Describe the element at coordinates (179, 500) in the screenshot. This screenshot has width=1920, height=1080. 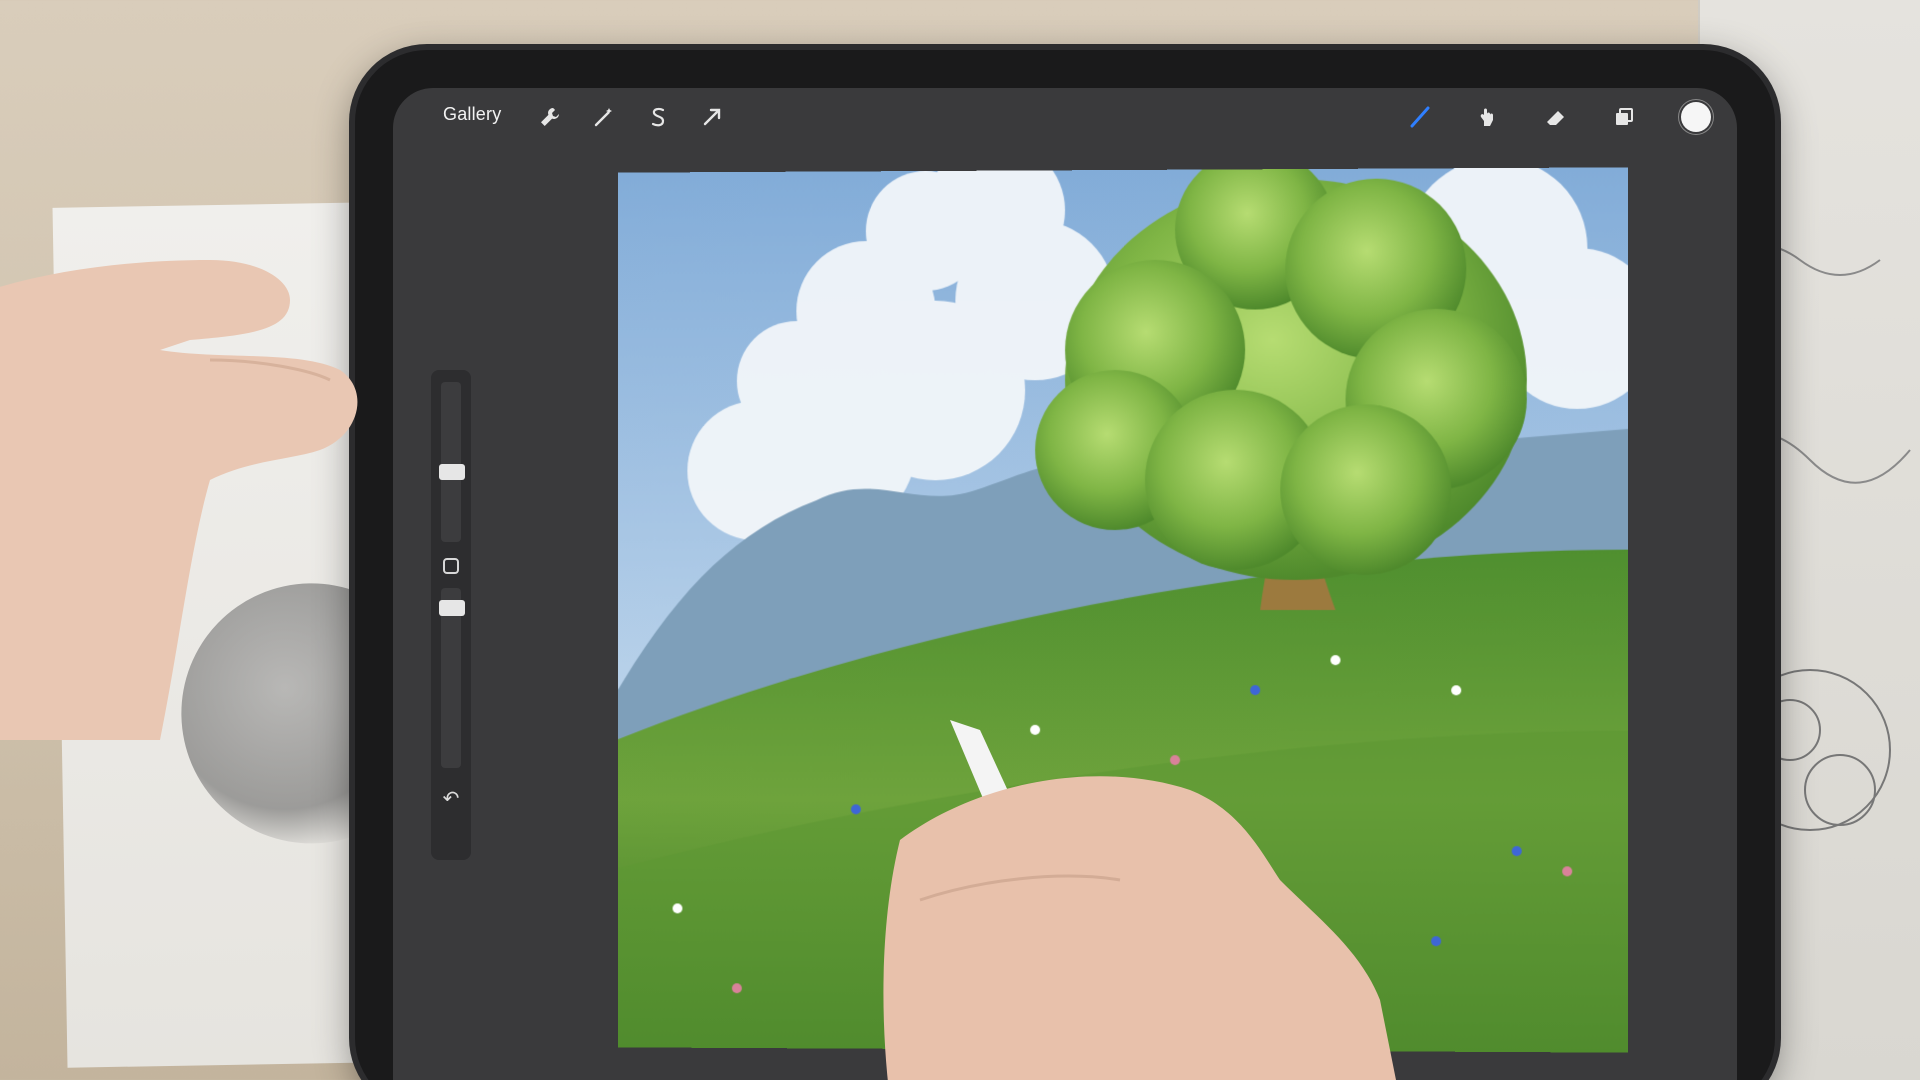
I see `left-hand` at that location.